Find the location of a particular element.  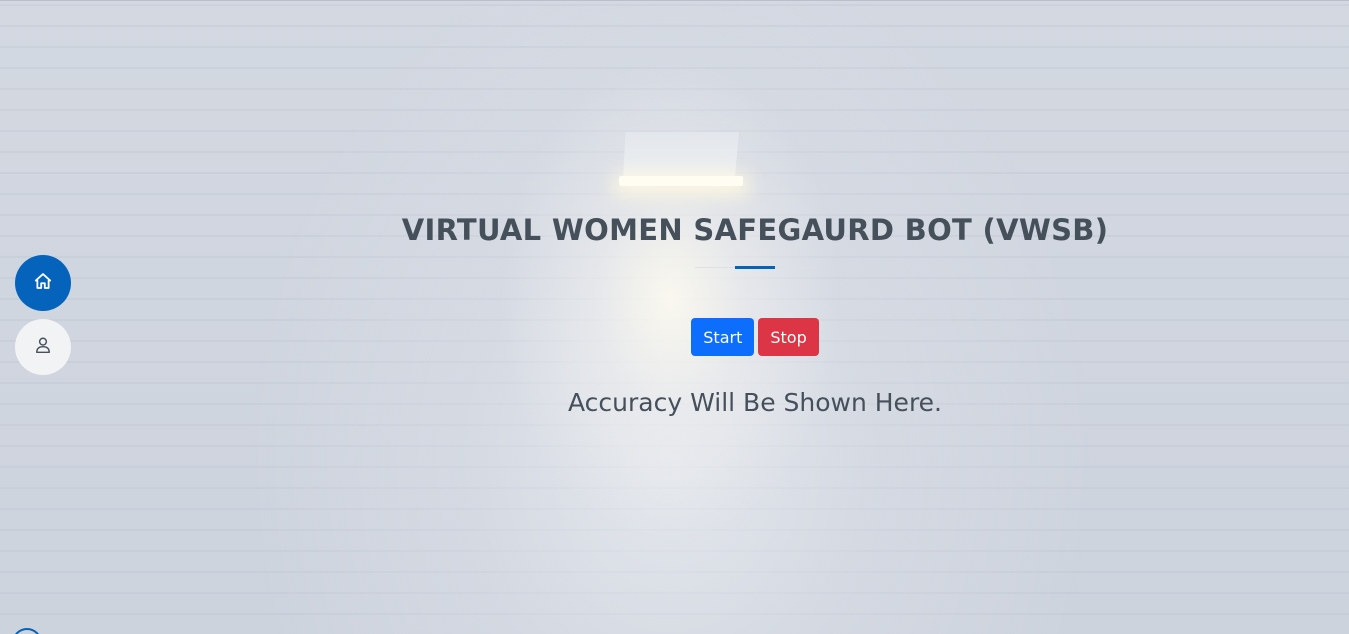

home-icon is located at coordinates (43, 283).